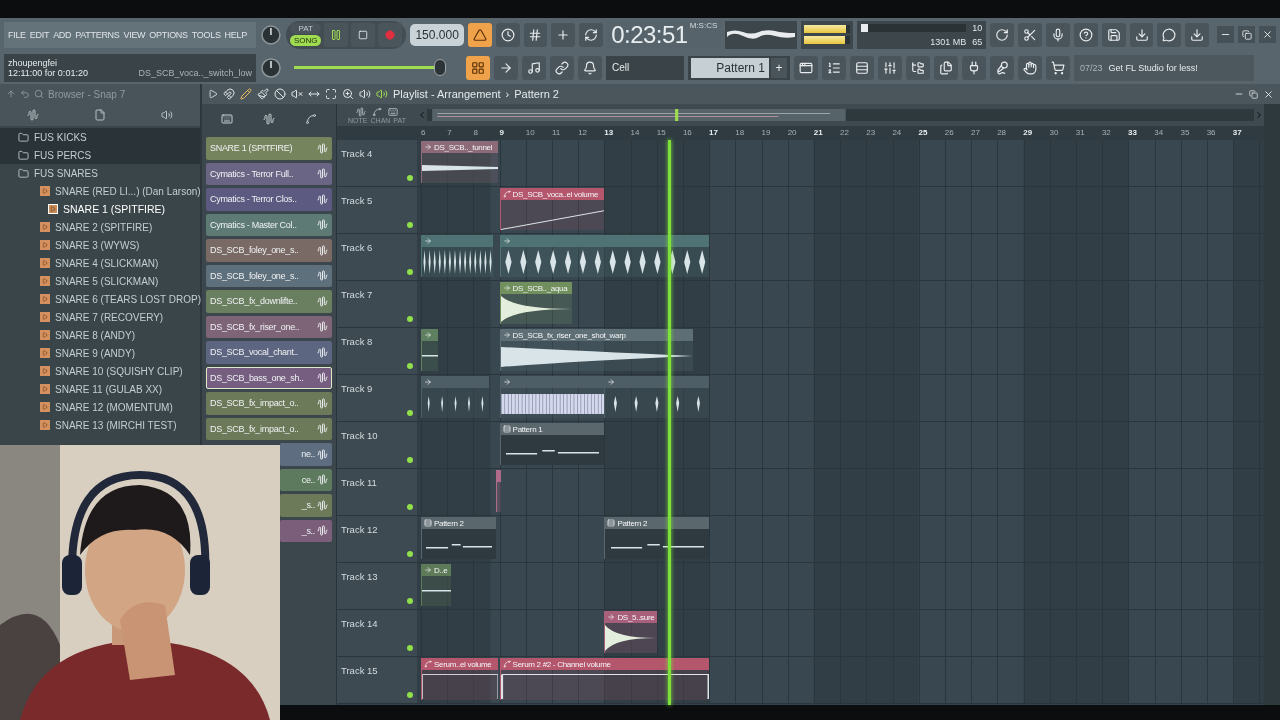 This screenshot has height=720, width=1280. What do you see at coordinates (604, 679) in the screenshot?
I see `playlist-clip: Serum 2 #2 - Channel volume` at bounding box center [604, 679].